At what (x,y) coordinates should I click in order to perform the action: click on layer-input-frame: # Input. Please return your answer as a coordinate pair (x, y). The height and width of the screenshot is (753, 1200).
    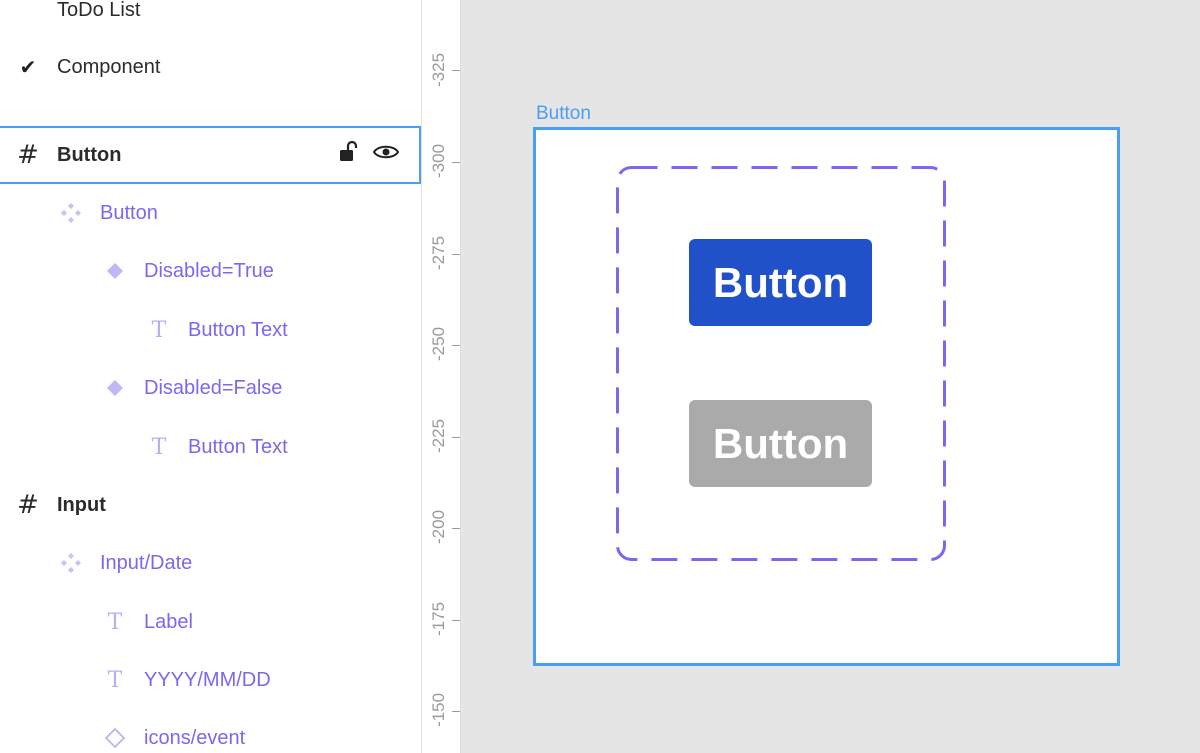
    Looking at the image, I should click on (210, 505).